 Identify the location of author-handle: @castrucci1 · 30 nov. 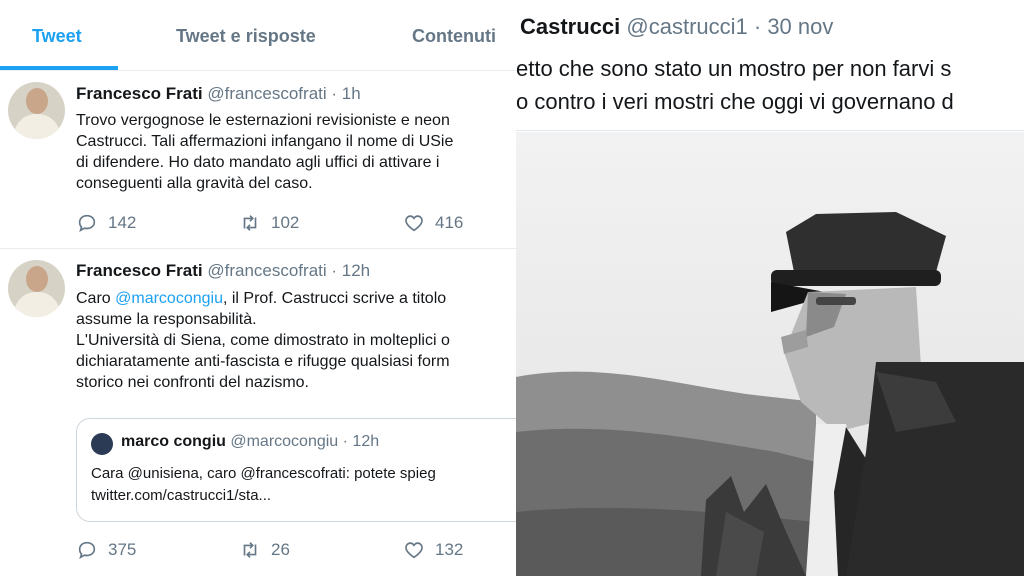
(729, 26).